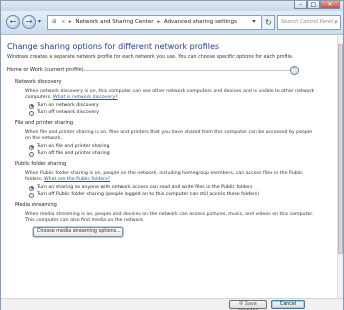 The height and width of the screenshot is (310, 344). Describe the element at coordinates (36, 205) in the screenshot. I see `section-title: Media streaming` at that location.